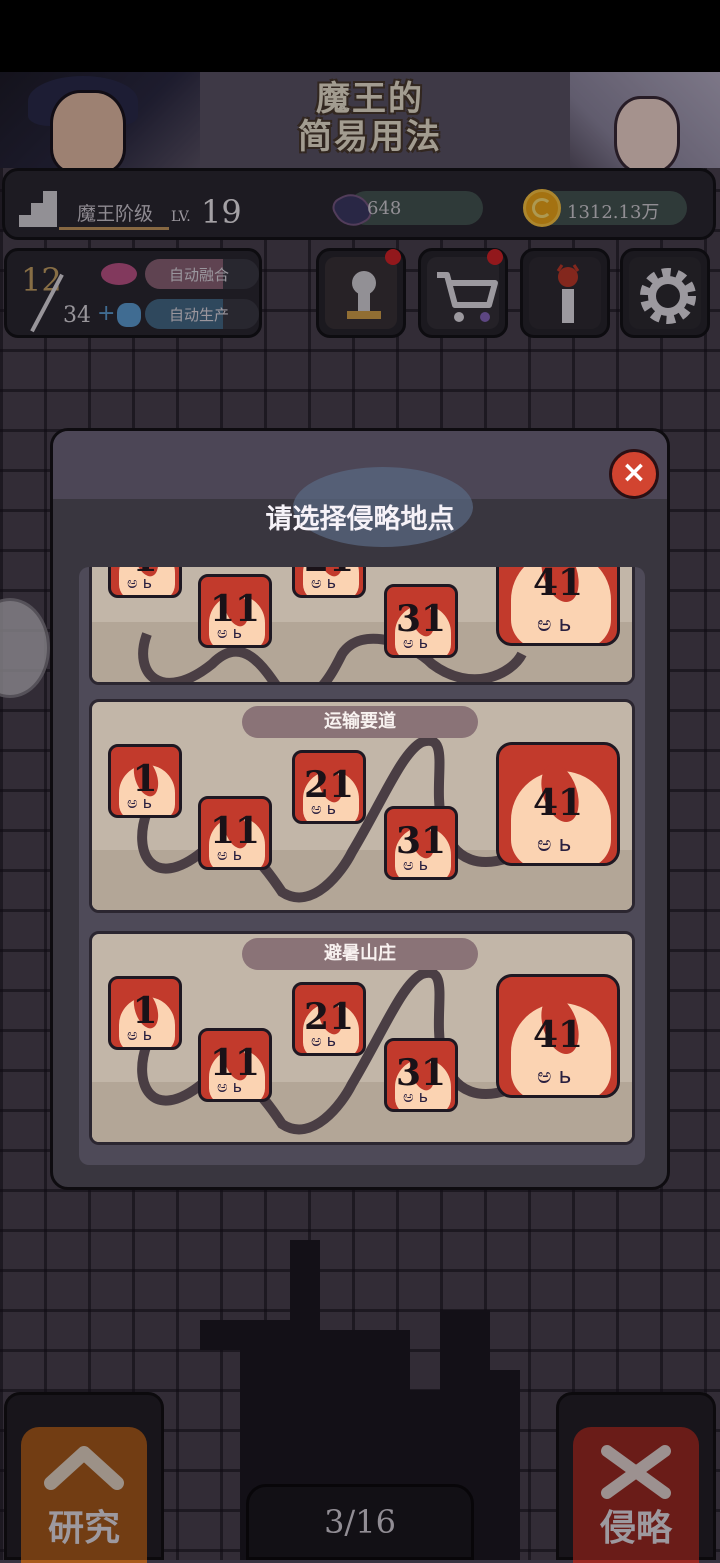  I want to click on location-card-1: 运输要道 1ಅ ь 11 ಅ ь 21 ಅ ь 31 ಅ ь 41 ಅ ь, so click(362, 806).